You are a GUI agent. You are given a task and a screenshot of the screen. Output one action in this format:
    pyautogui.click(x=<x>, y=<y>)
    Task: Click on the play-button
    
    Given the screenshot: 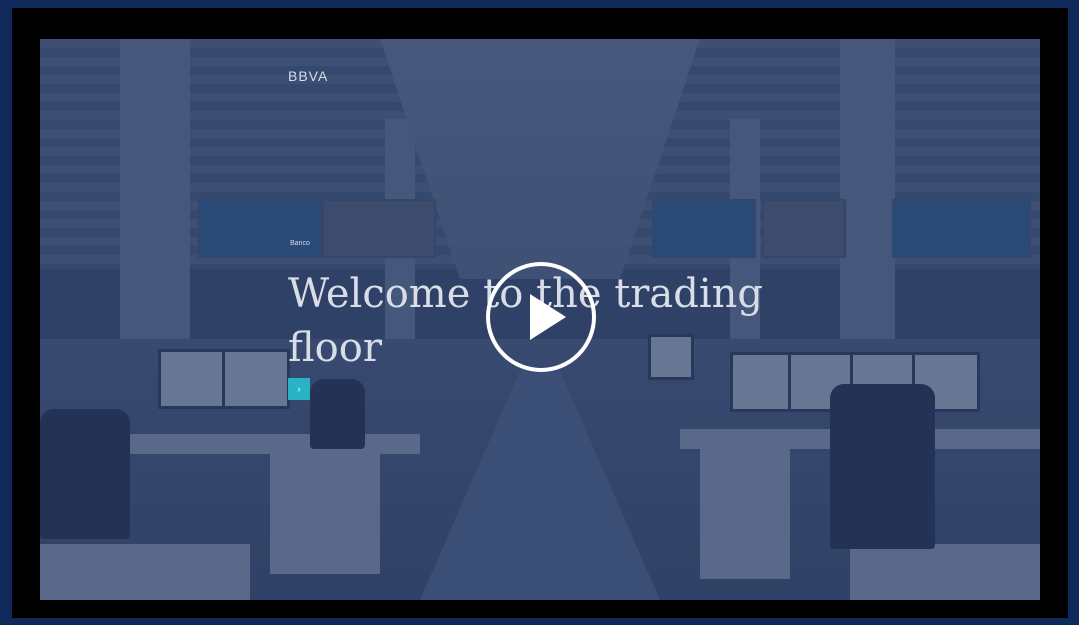 What is the action you would take?
    pyautogui.click(x=541, y=317)
    